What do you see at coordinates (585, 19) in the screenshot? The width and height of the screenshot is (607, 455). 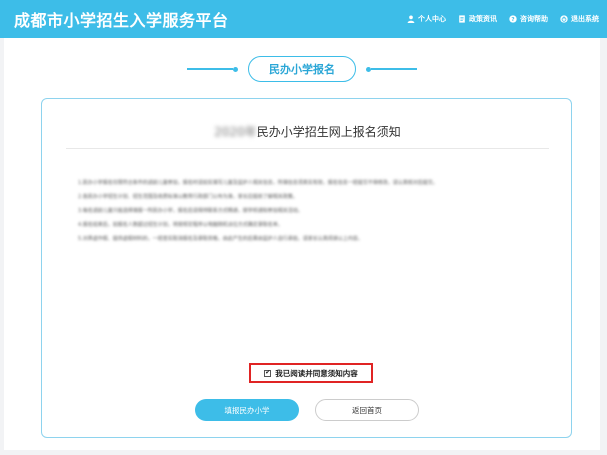 I see `nav-label: 退出系统` at bounding box center [585, 19].